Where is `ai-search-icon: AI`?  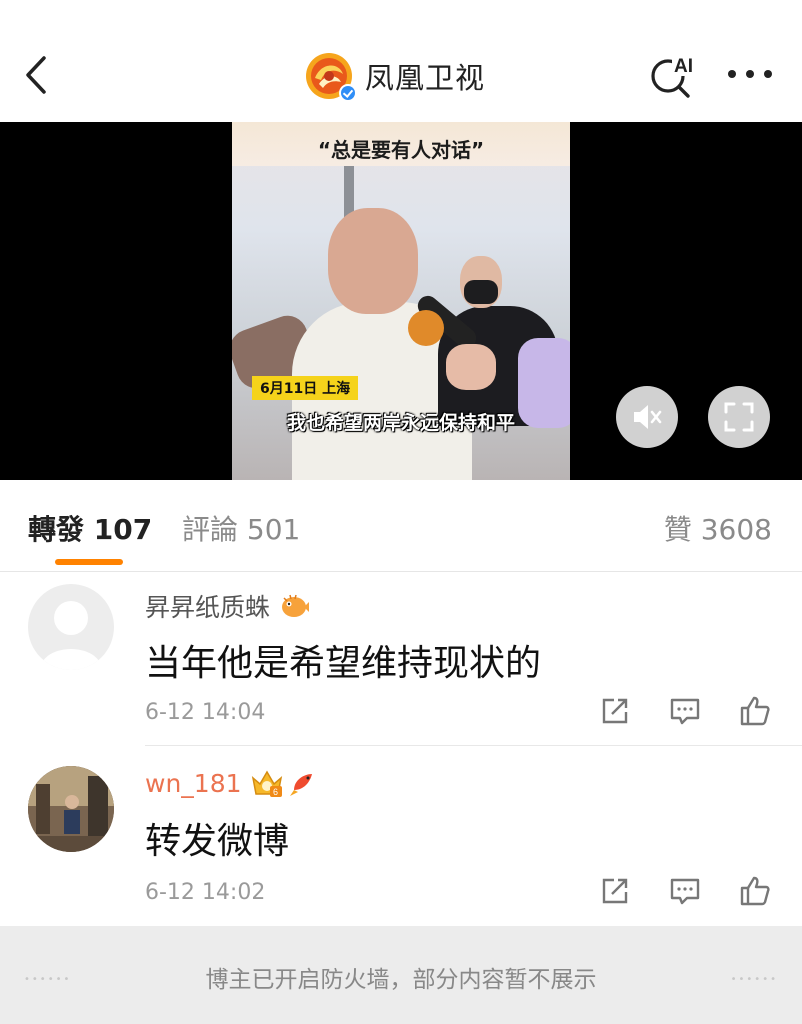
ai-search-icon: AI is located at coordinates (672, 76).